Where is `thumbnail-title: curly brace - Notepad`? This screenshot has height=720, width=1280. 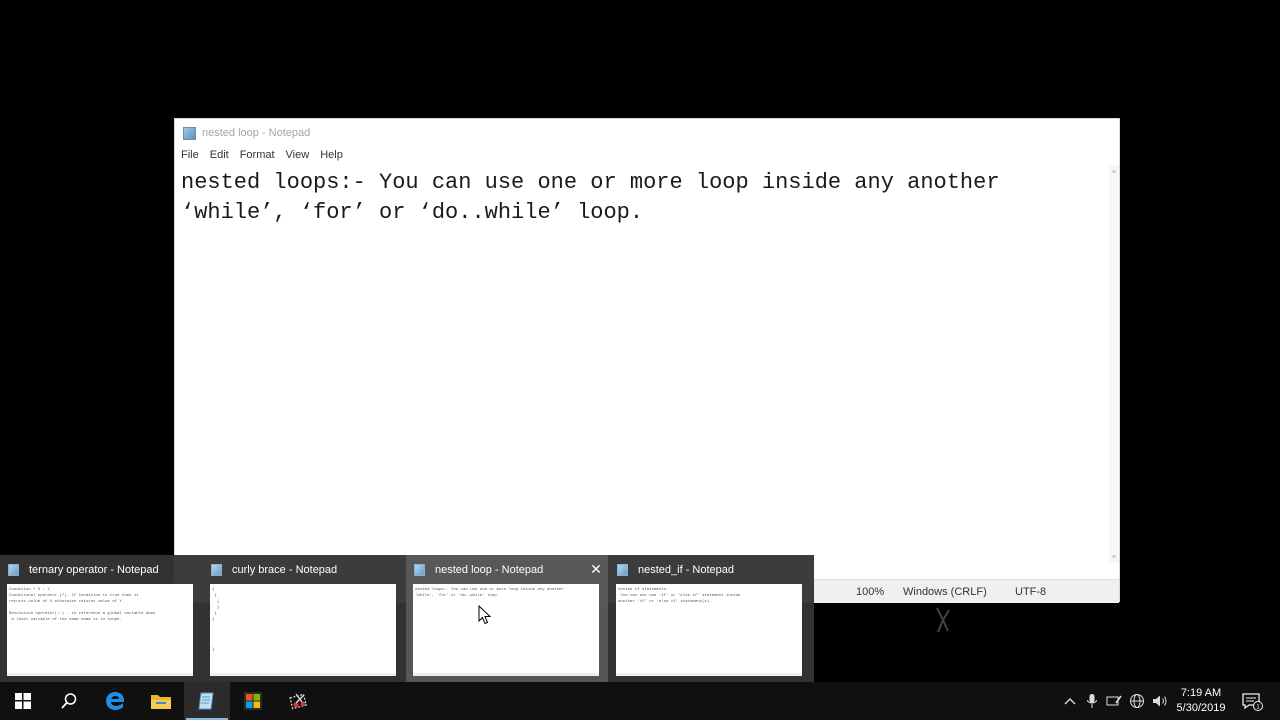 thumbnail-title: curly brace - Notepad is located at coordinates (285, 570).